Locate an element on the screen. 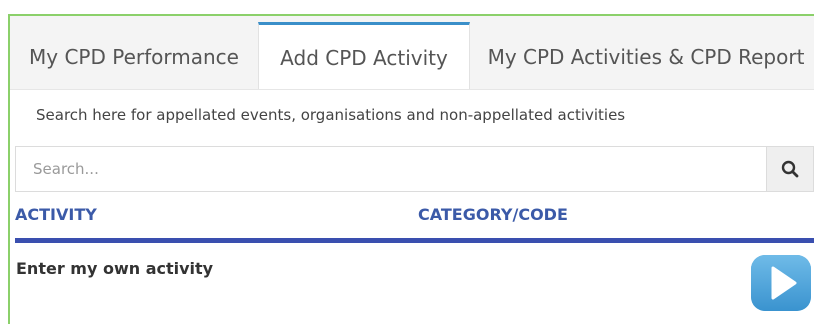 This screenshot has width=814, height=324. column-header-category-code: CATEGORY/CODE is located at coordinates (493, 214).